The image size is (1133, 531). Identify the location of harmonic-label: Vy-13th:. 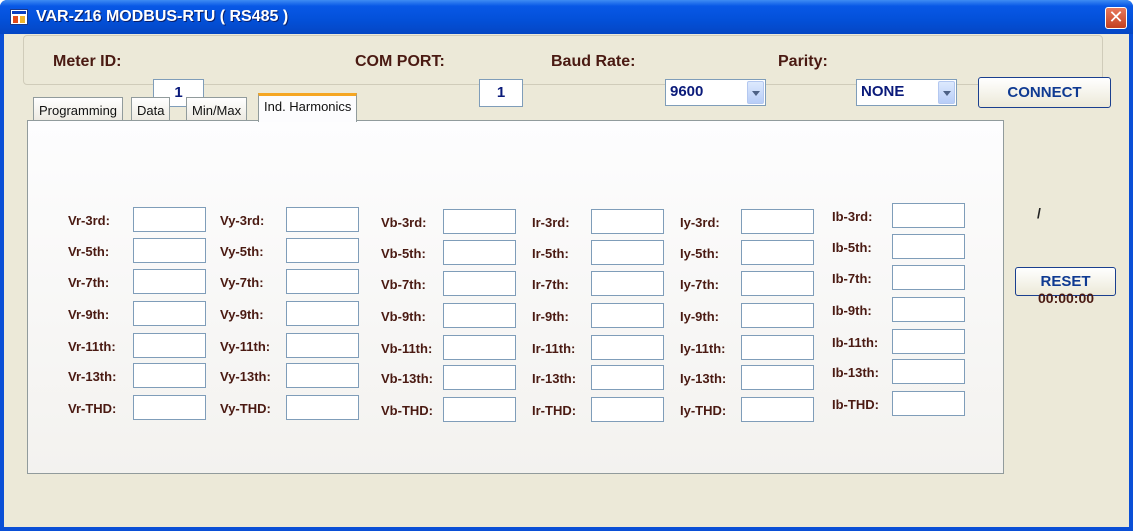
(245, 376).